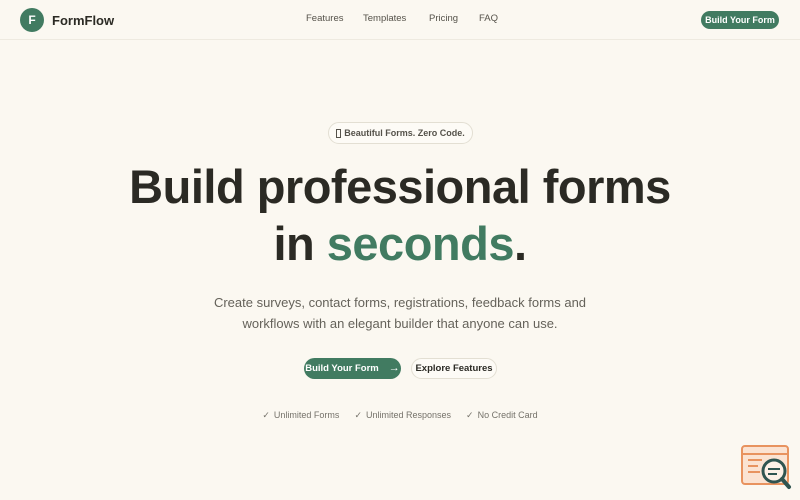 Image resolution: width=800 pixels, height=500 pixels. I want to click on badge-text: Beautiful Forms. Zero Code., so click(404, 133).